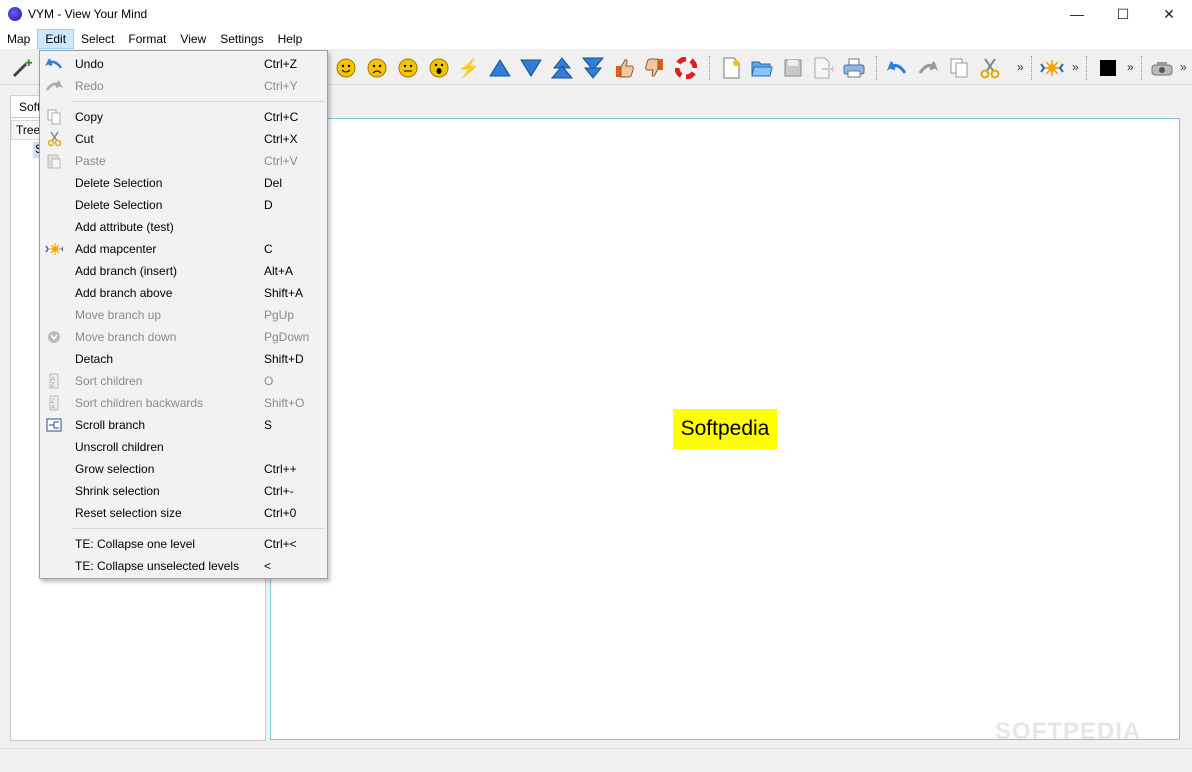 The width and height of the screenshot is (1192, 772). Describe the element at coordinates (346, 68) in the screenshot. I see `smiley-happy-icon` at that location.